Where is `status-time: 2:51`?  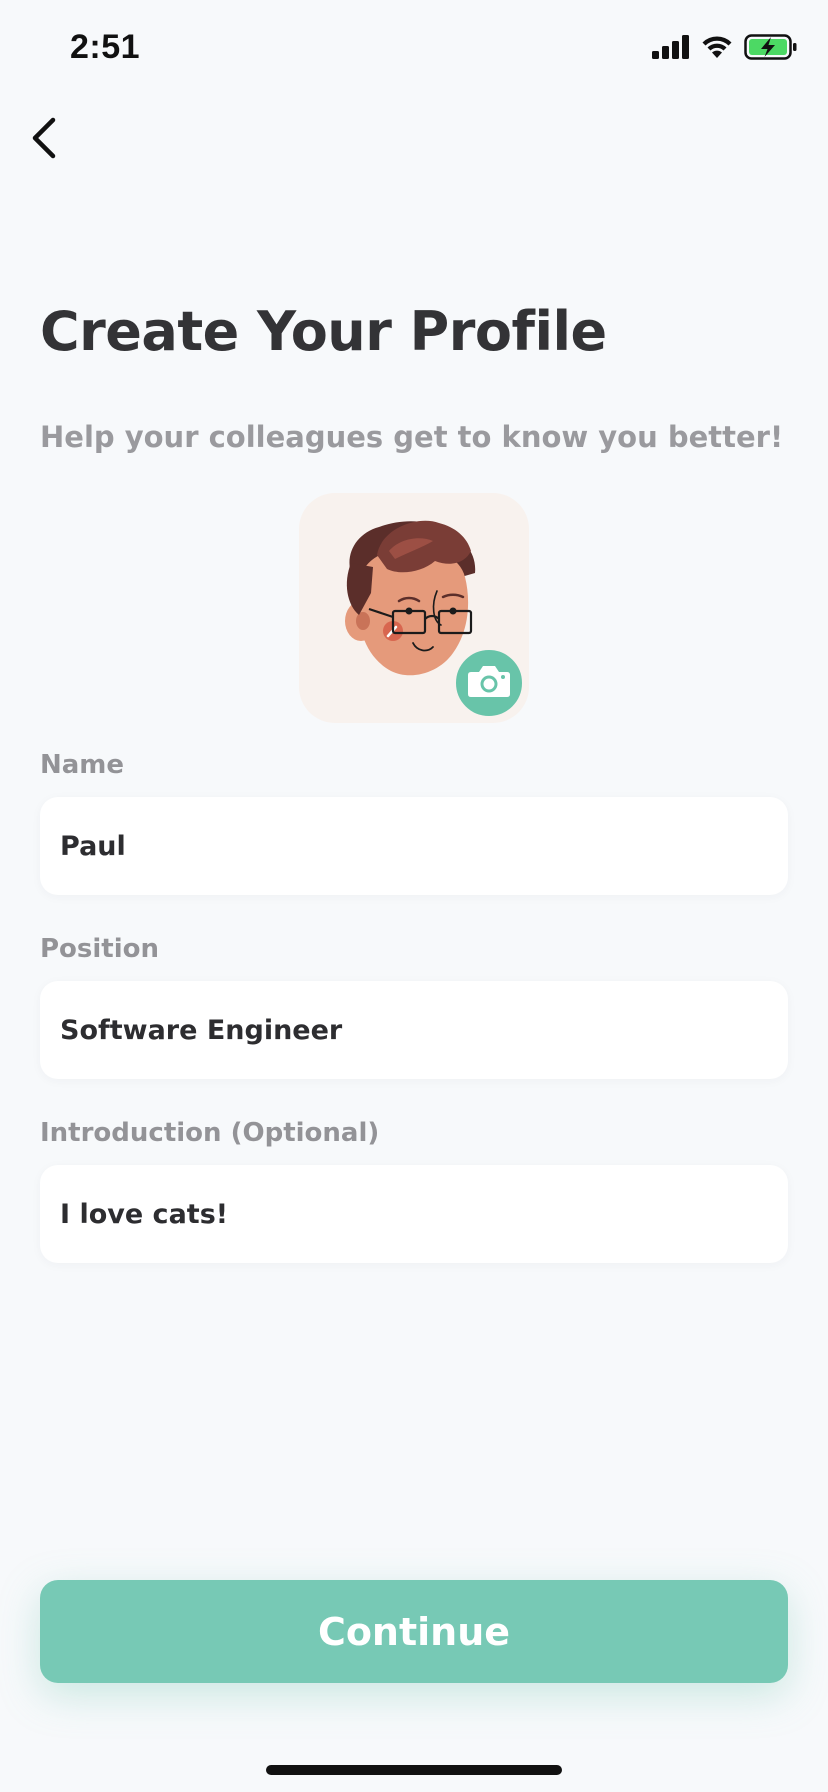
status-time: 2:51 is located at coordinates (105, 47).